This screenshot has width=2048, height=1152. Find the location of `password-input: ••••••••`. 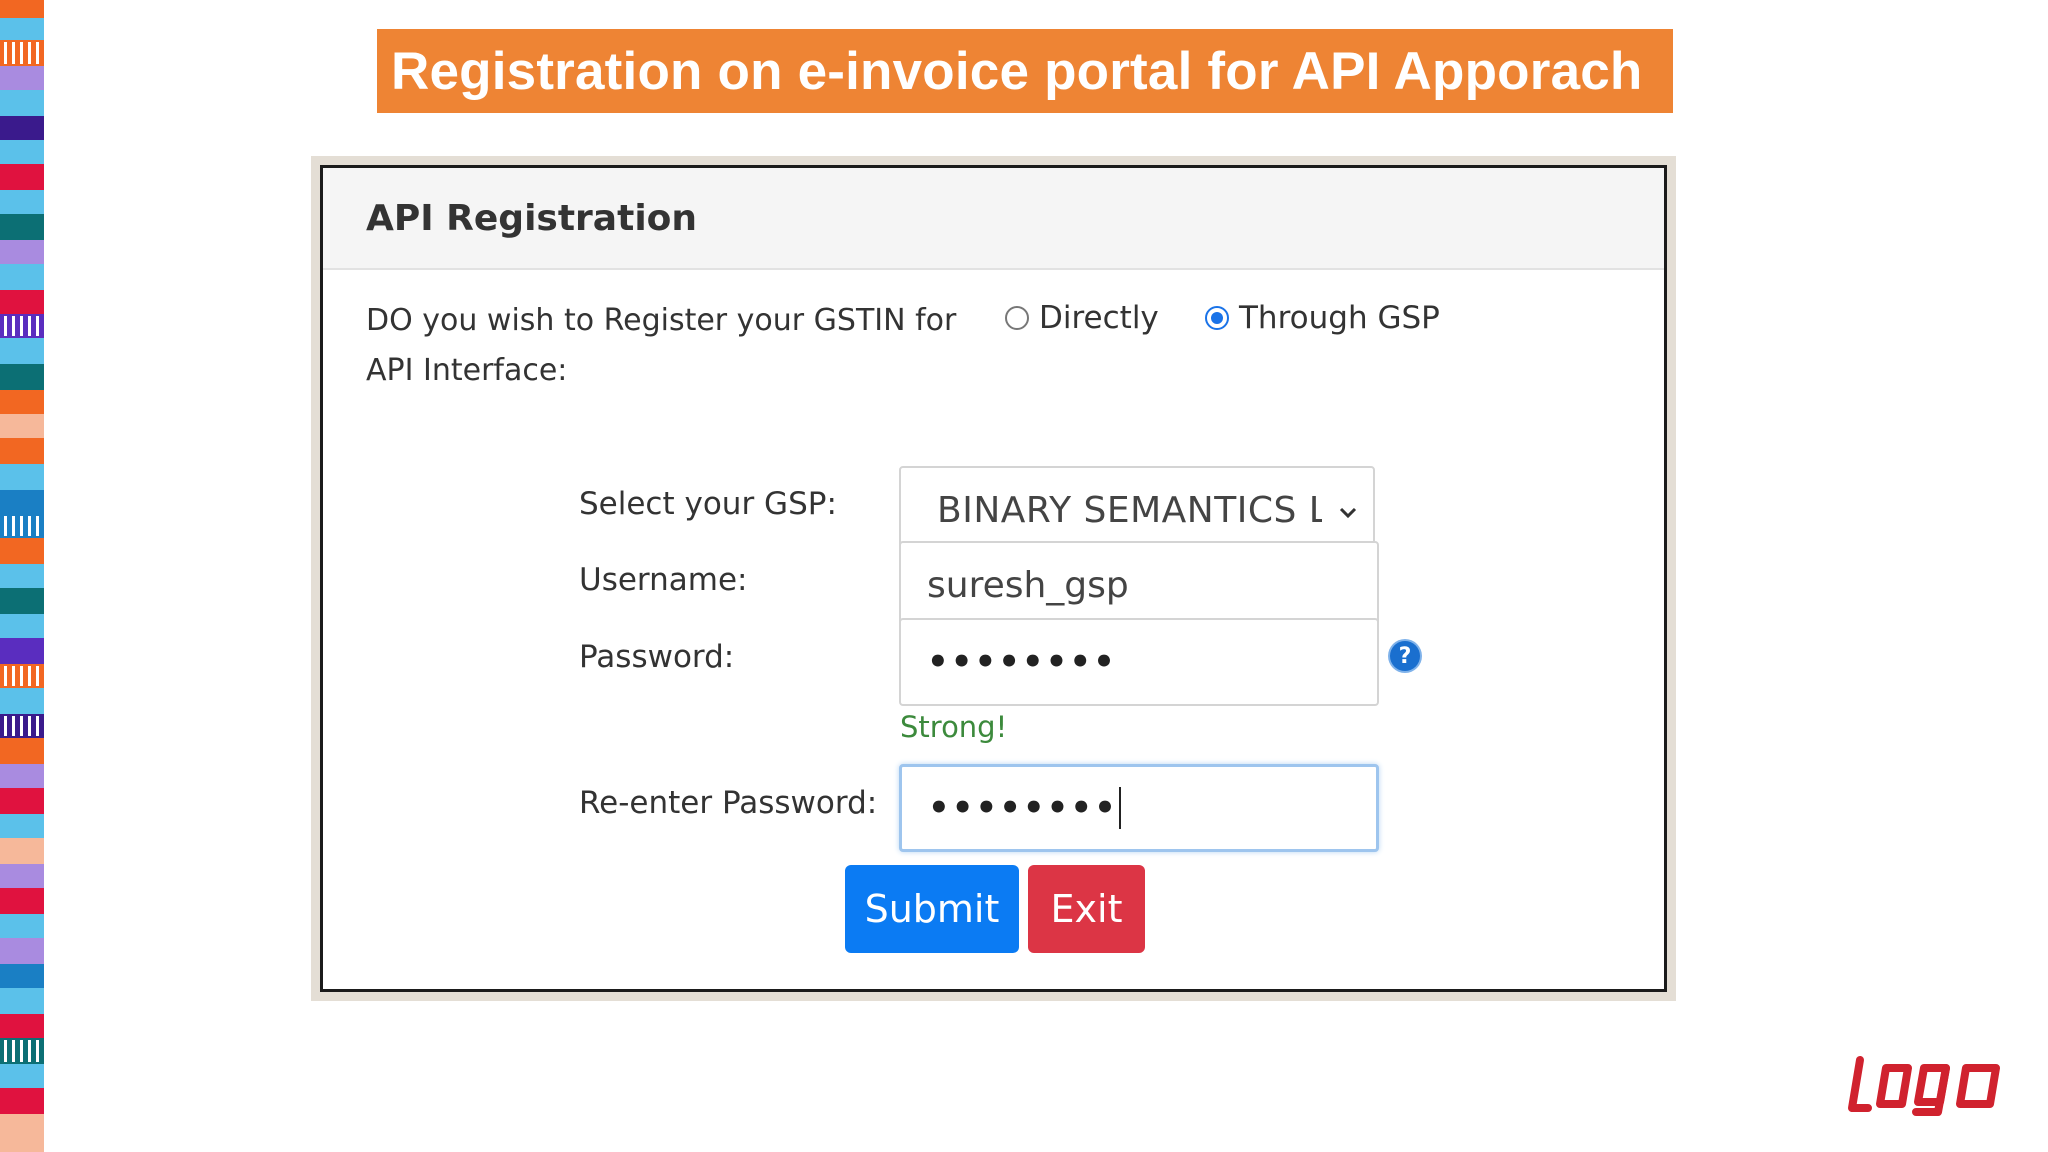

password-input: •••••••• is located at coordinates (1139, 662).